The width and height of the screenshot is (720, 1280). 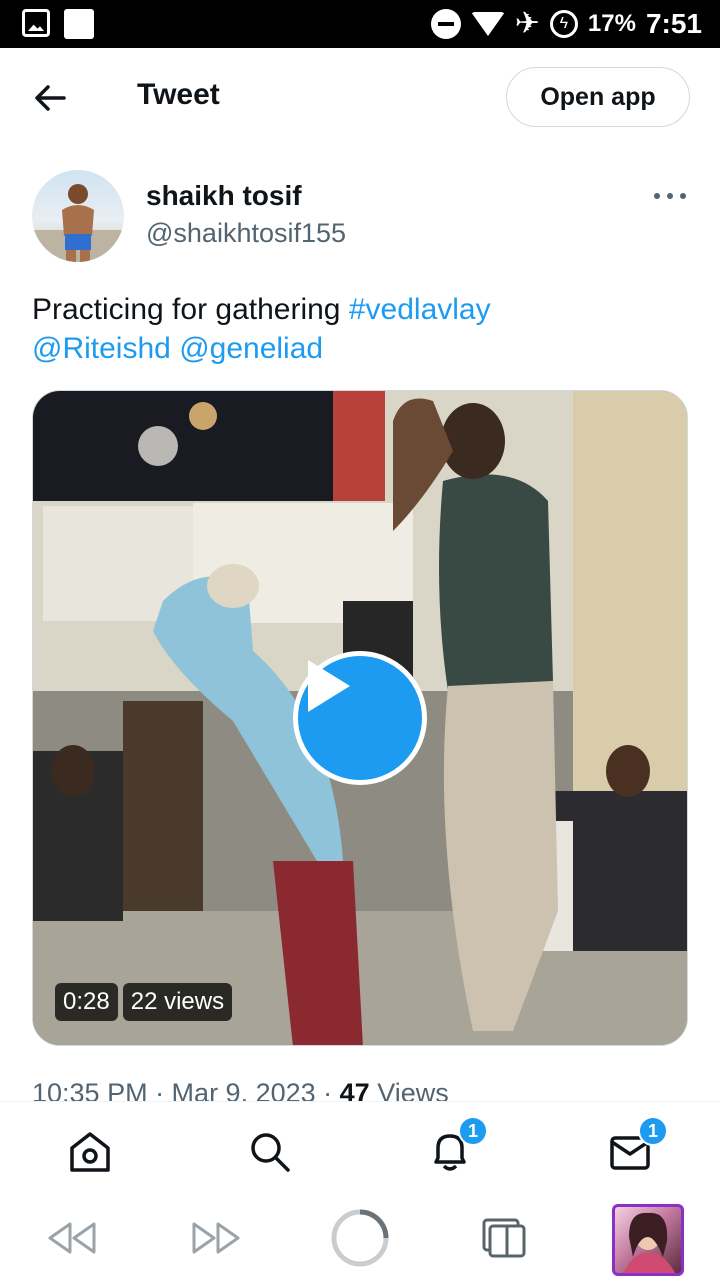 I want to click on fast-forward-button, so click(x=216, y=1238).